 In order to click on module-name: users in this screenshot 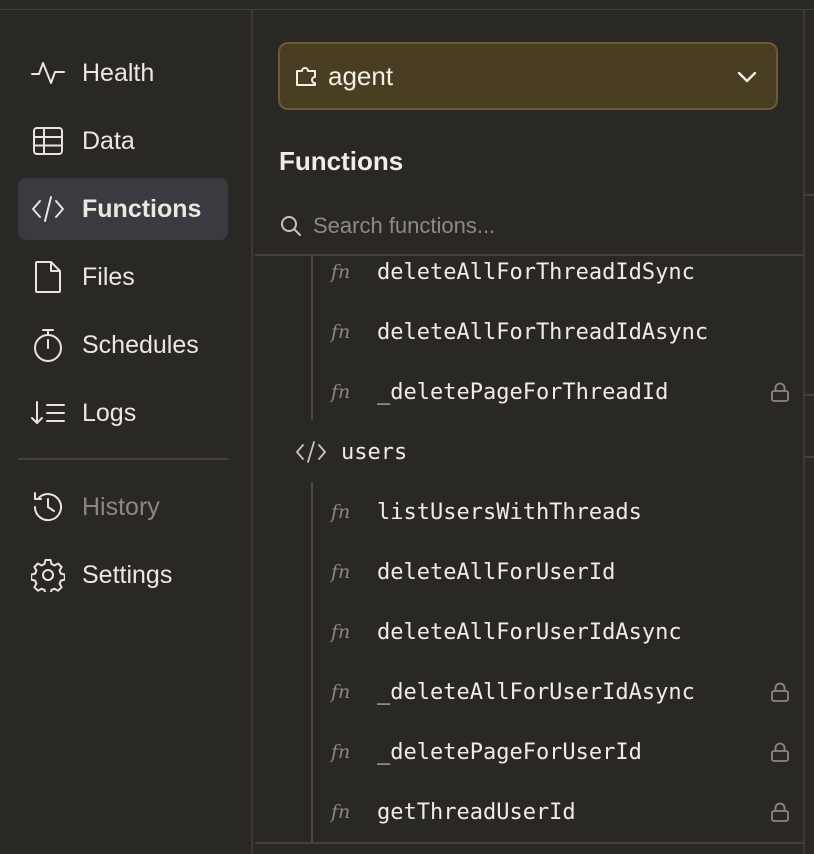, I will do `click(374, 452)`.